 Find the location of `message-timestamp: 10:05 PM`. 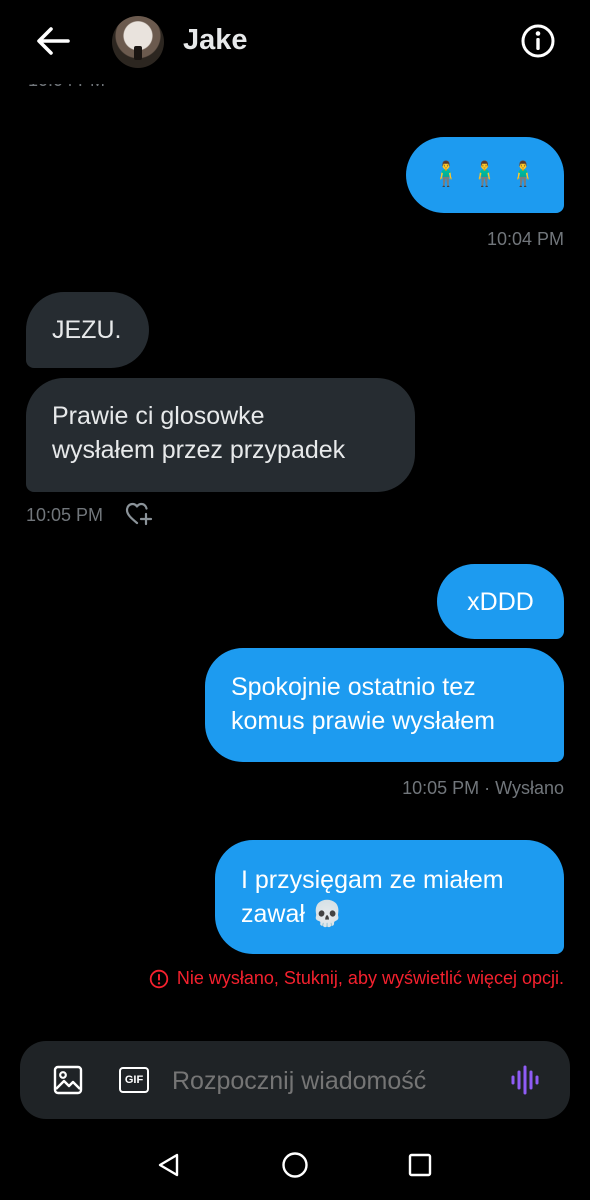

message-timestamp: 10:05 PM is located at coordinates (65, 515).